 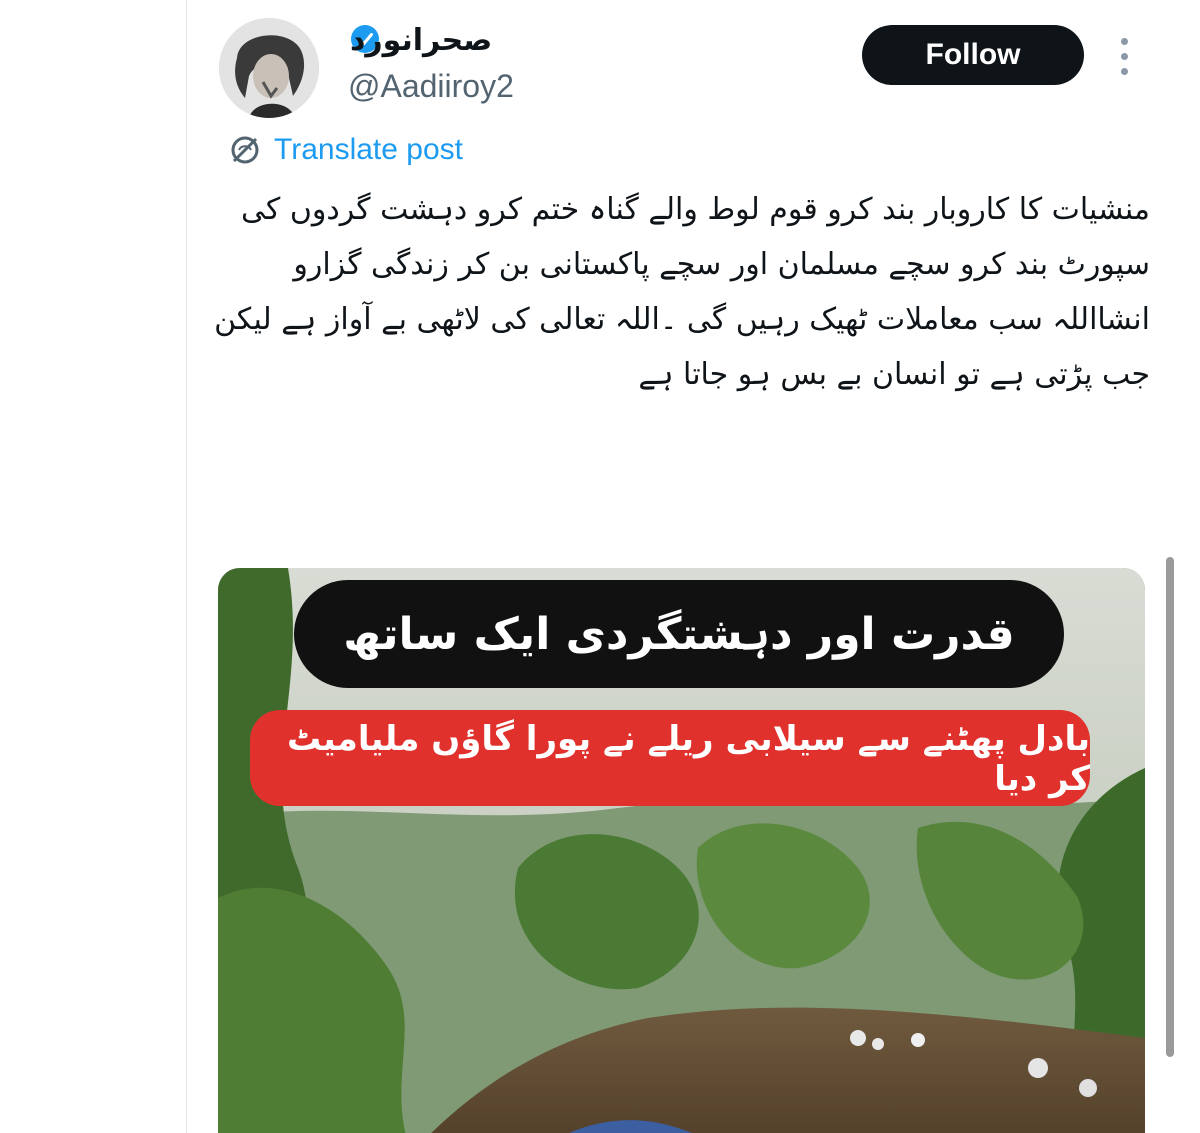 What do you see at coordinates (368, 149) in the screenshot?
I see `translate-post-label: Translate post` at bounding box center [368, 149].